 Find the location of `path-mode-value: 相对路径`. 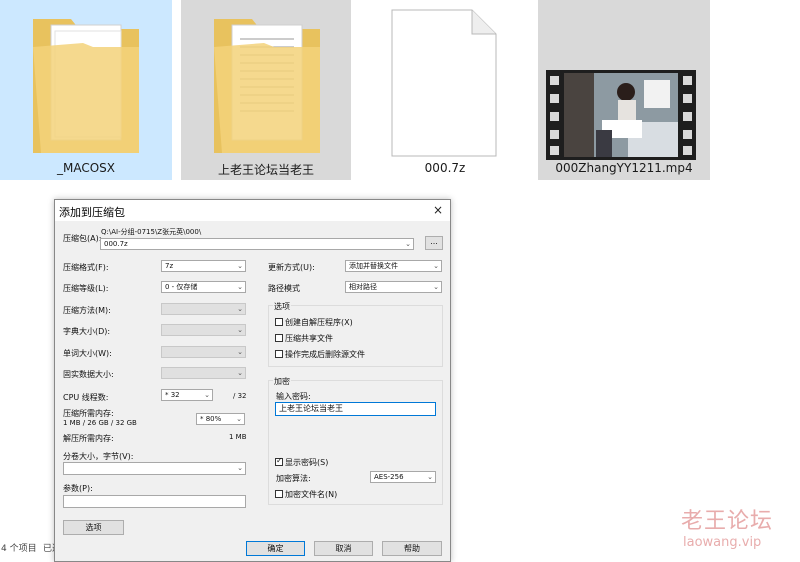

path-mode-value: 相对路径 is located at coordinates (363, 287).